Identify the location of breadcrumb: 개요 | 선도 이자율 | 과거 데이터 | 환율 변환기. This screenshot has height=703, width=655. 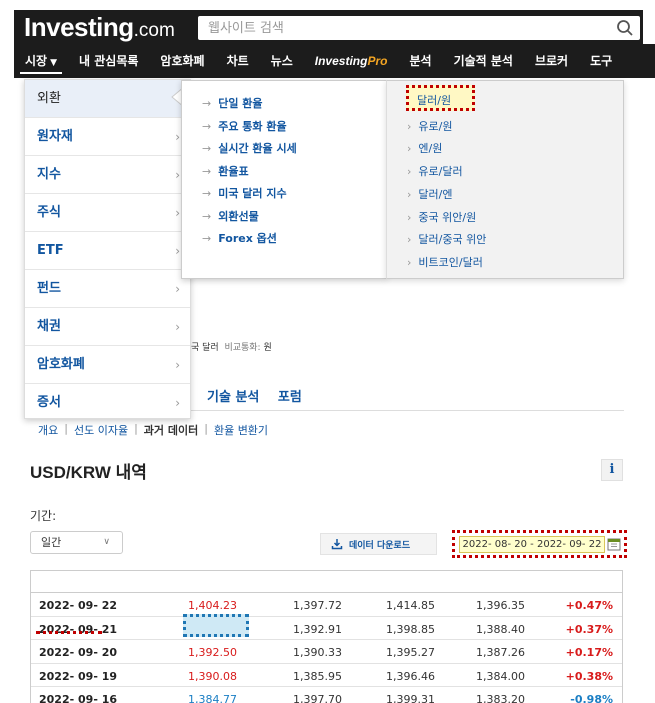
(153, 430).